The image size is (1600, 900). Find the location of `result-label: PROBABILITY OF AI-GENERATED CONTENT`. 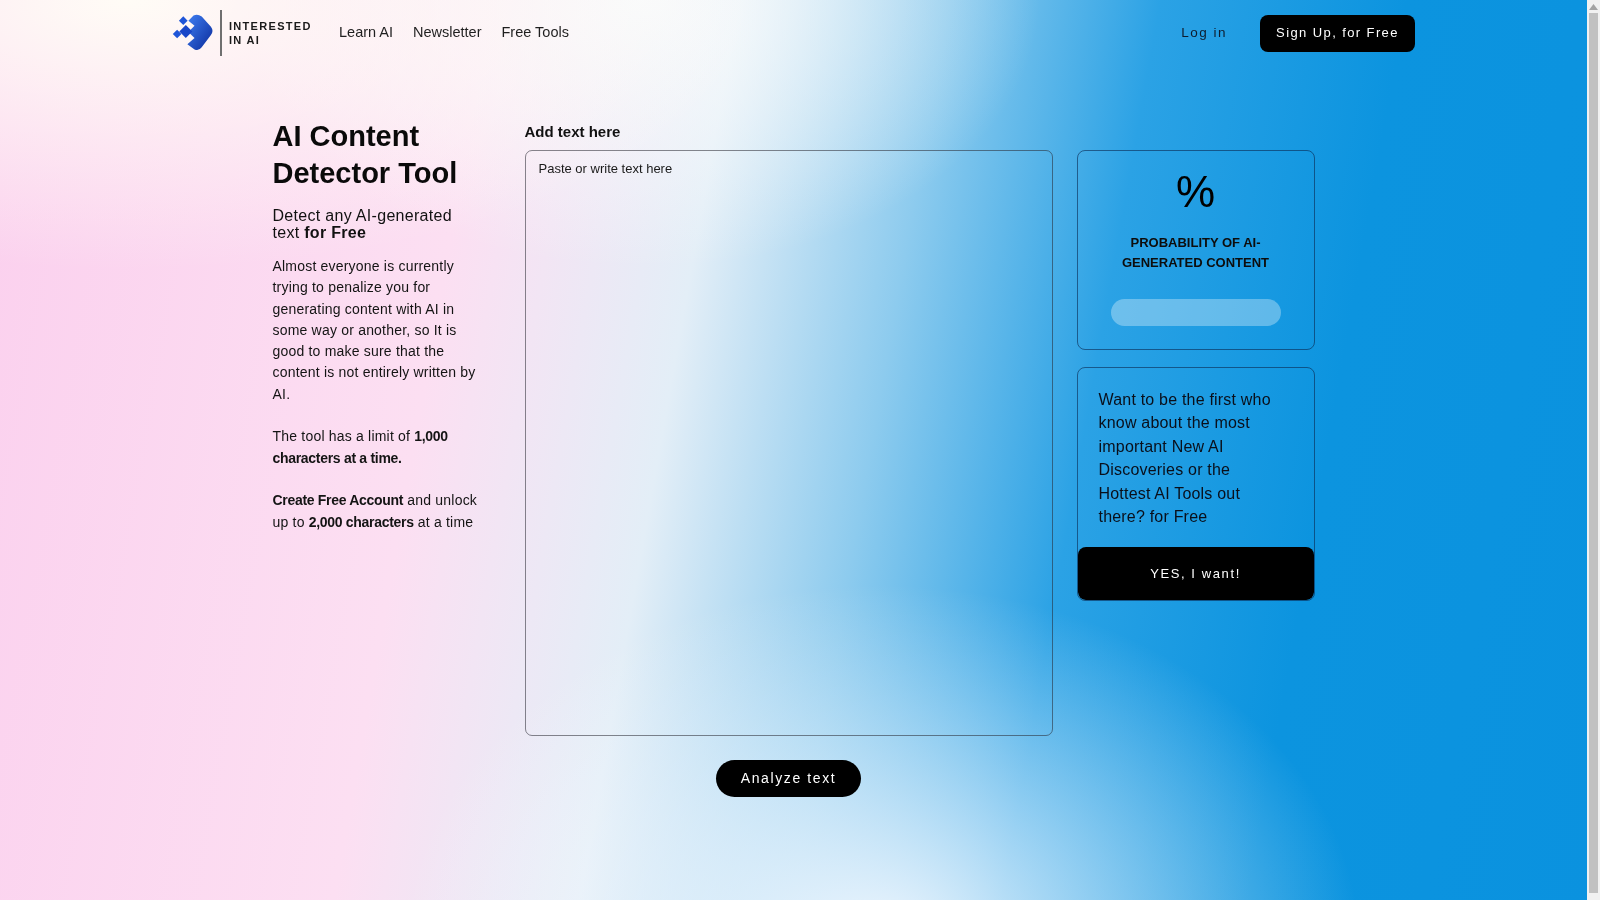

result-label: PROBABILITY OF AI-GENERATED CONTENT is located at coordinates (1195, 253).